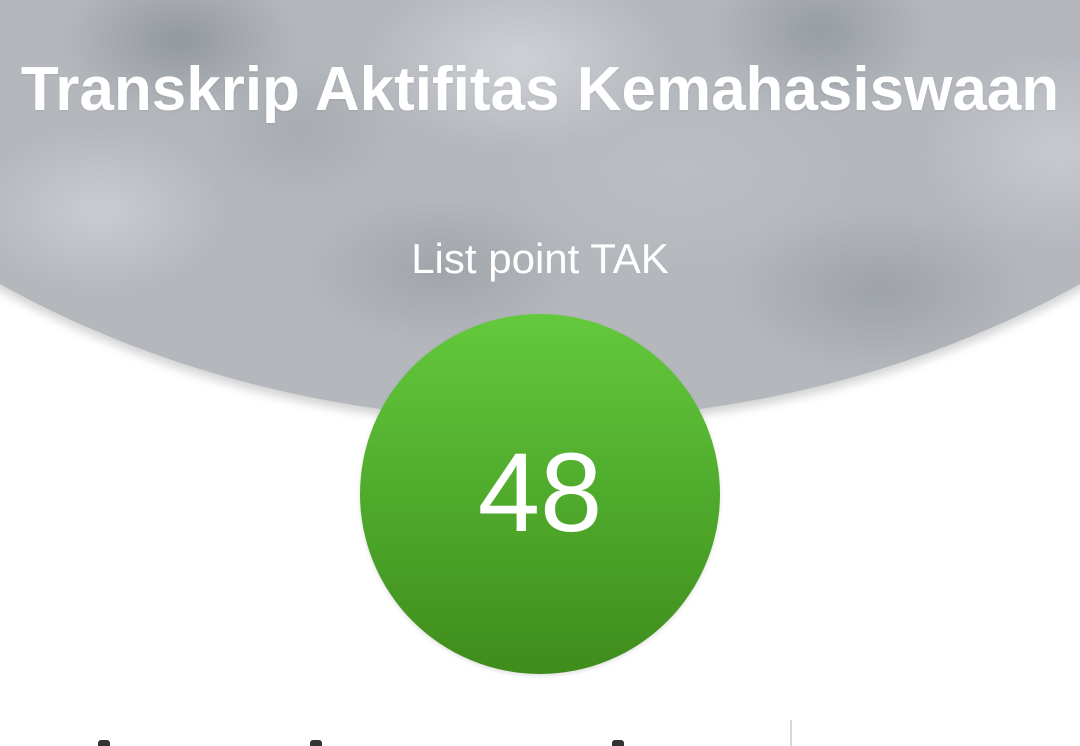 The width and height of the screenshot is (1080, 746). Describe the element at coordinates (540, 89) in the screenshot. I see `page-title: Transkrip Aktifitas Kemahasiswaan` at that location.